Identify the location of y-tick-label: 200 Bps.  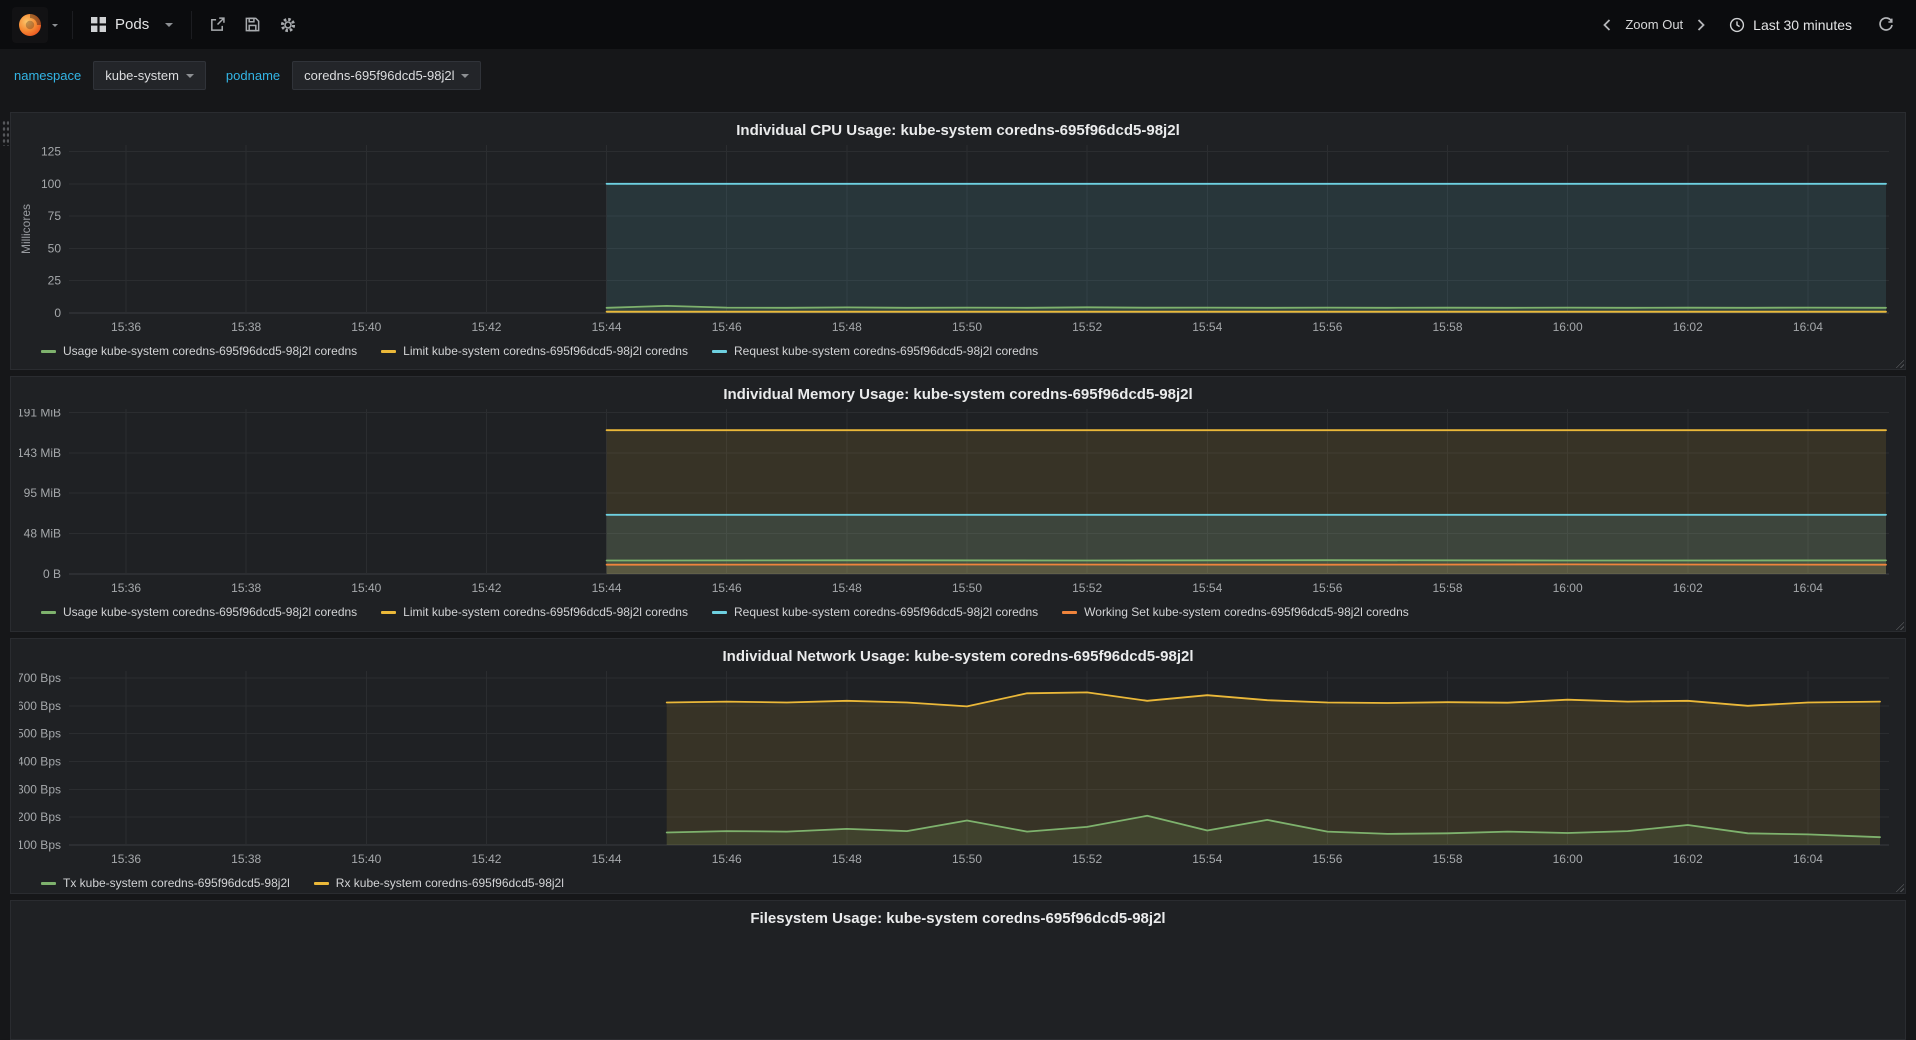
(40, 817).